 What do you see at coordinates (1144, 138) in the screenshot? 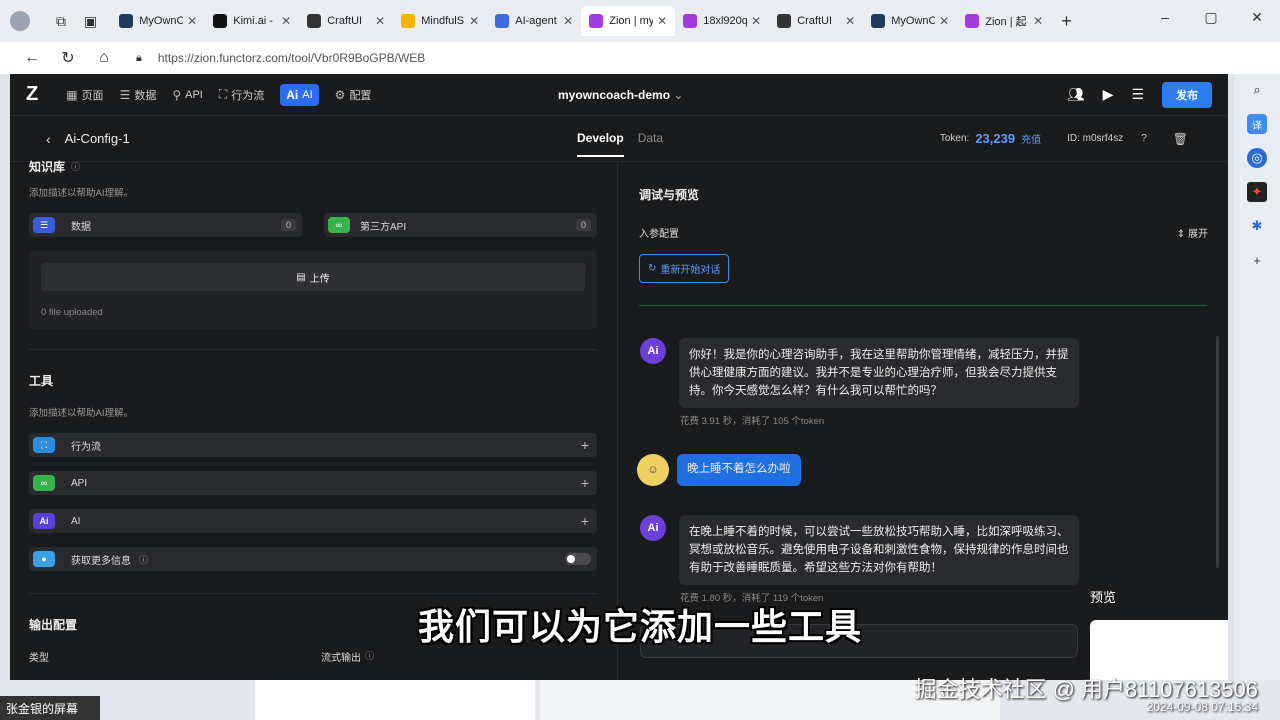
I see `help-icon: ?` at bounding box center [1144, 138].